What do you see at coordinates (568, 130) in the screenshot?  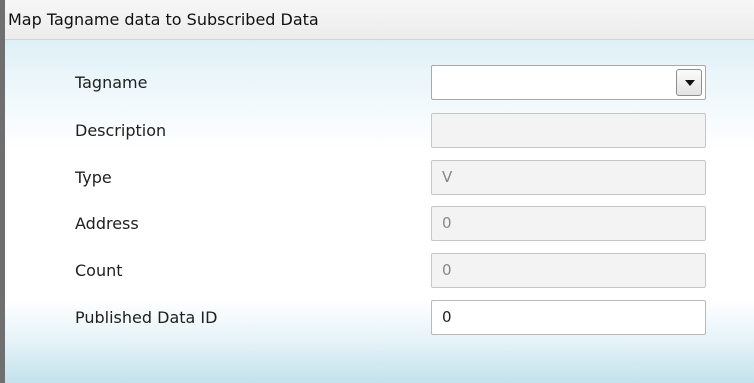 I see `description-field` at bounding box center [568, 130].